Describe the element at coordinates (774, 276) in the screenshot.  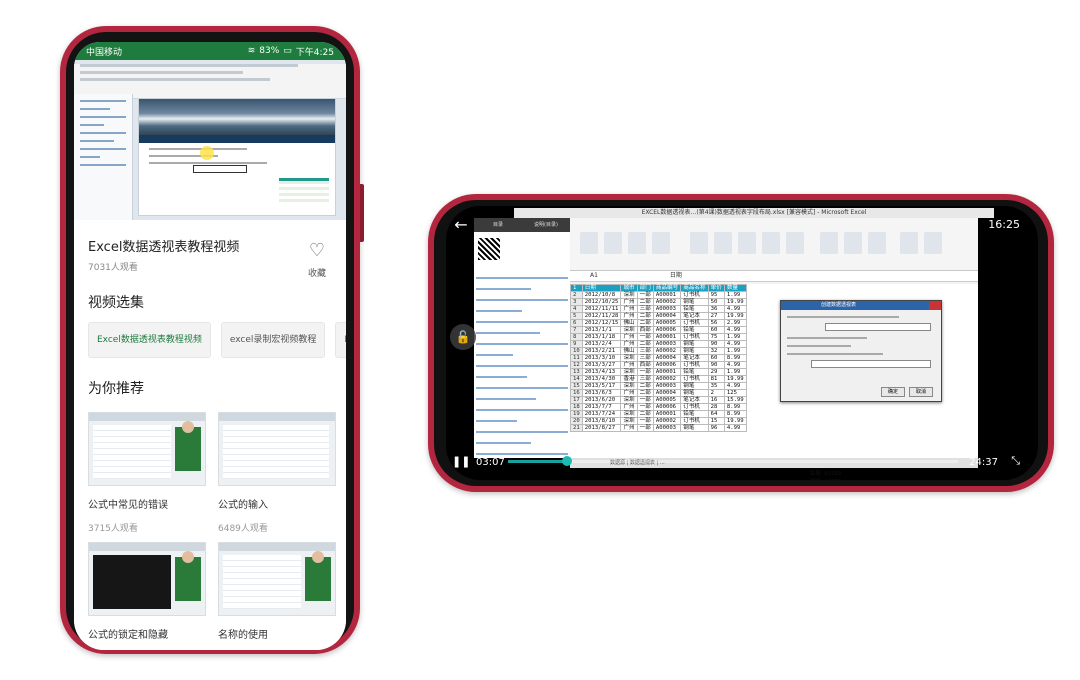
I see `formula-bar: A1 日期` at that location.